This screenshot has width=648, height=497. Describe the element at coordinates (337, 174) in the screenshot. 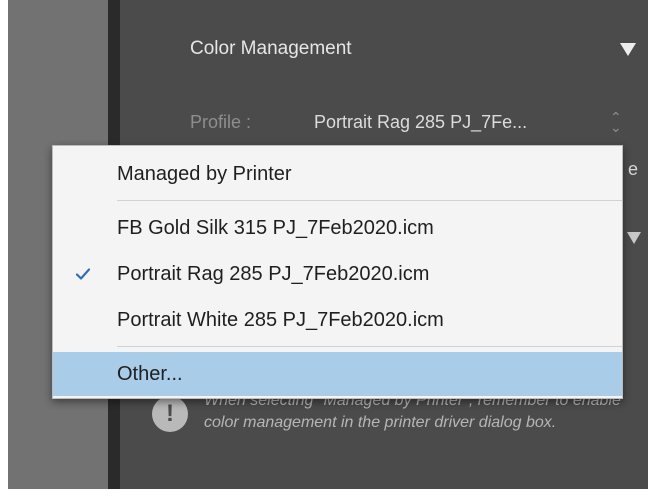

I see `menu-item-managed-by-printer: Managed by Printer` at that location.